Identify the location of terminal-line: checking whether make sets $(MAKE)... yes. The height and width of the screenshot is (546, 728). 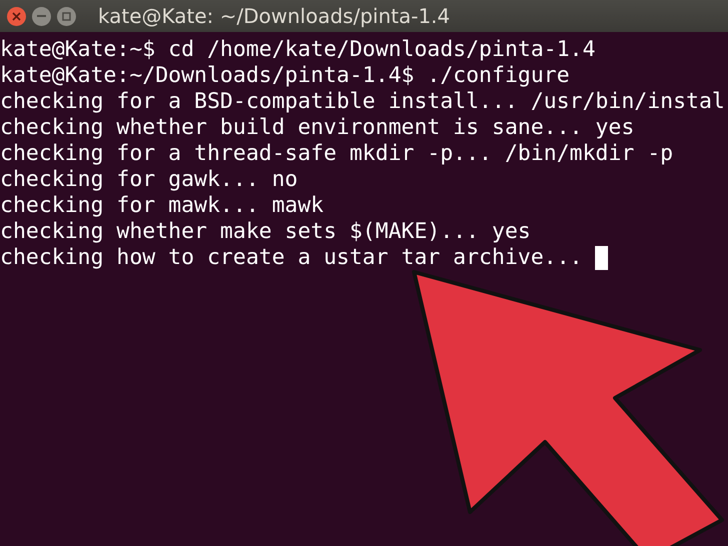
(265, 232).